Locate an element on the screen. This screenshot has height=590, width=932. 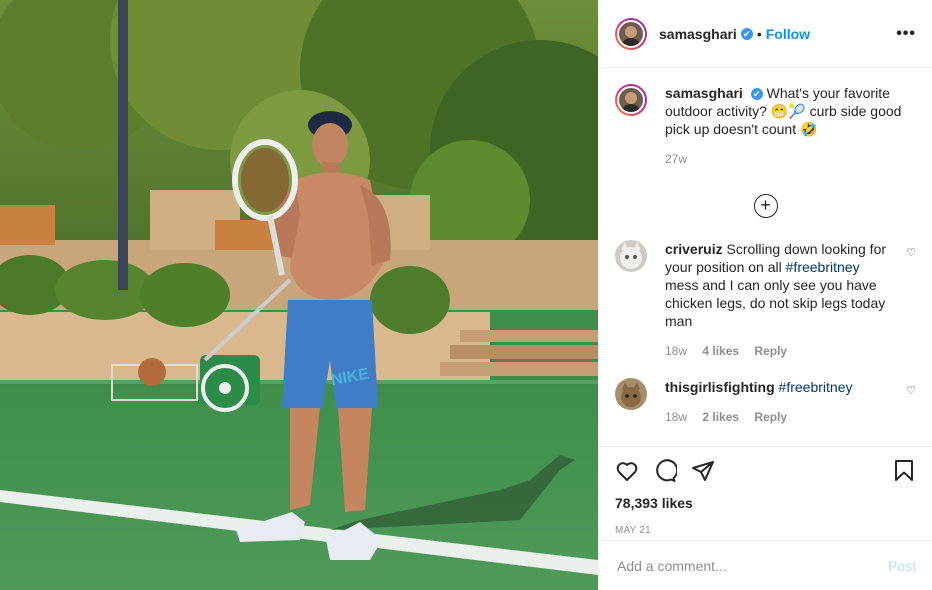
caption-age: 27w is located at coordinates (676, 159).